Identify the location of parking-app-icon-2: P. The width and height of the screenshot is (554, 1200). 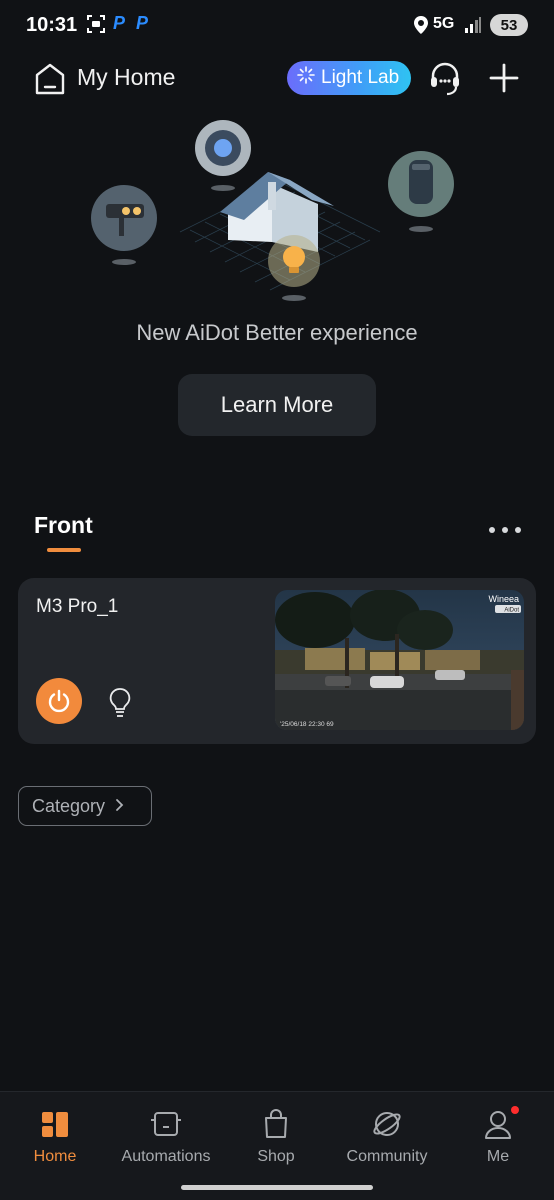
(142, 23).